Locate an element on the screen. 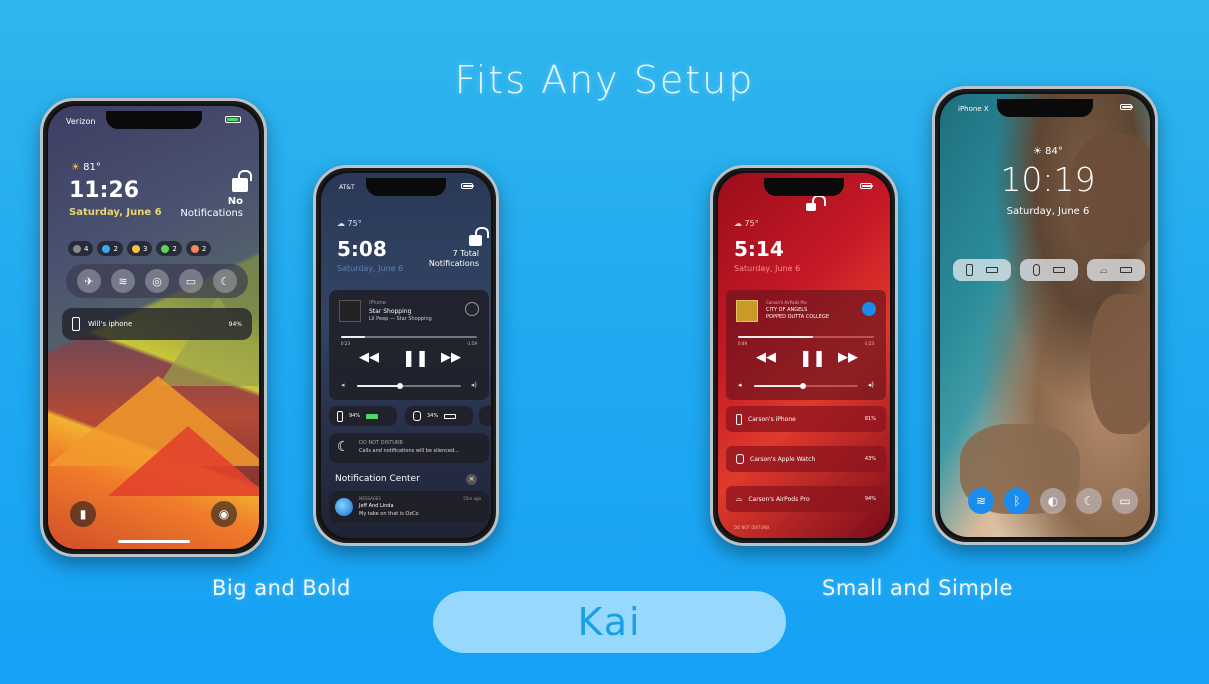 This screenshot has width=1209, height=684. device-pct: 81% is located at coordinates (870, 419).